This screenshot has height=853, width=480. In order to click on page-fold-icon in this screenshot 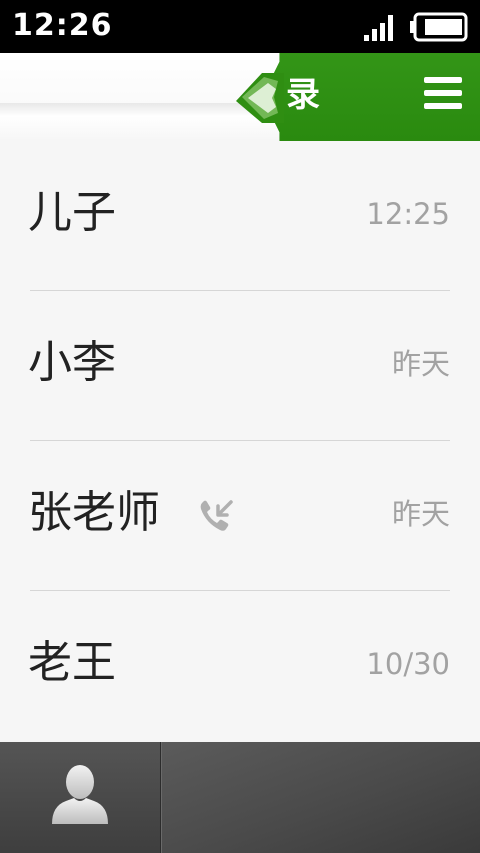, I will do `click(260, 98)`.